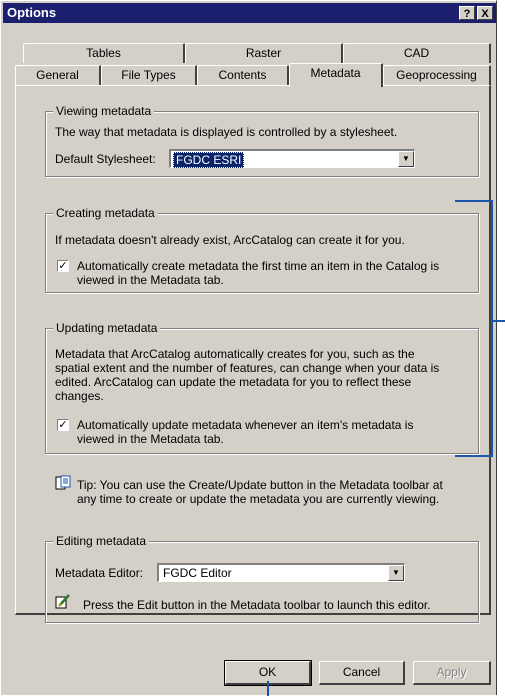  What do you see at coordinates (150, 439) in the screenshot?
I see `auto-update-label-line2: viewed in the Metadata tab.` at bounding box center [150, 439].